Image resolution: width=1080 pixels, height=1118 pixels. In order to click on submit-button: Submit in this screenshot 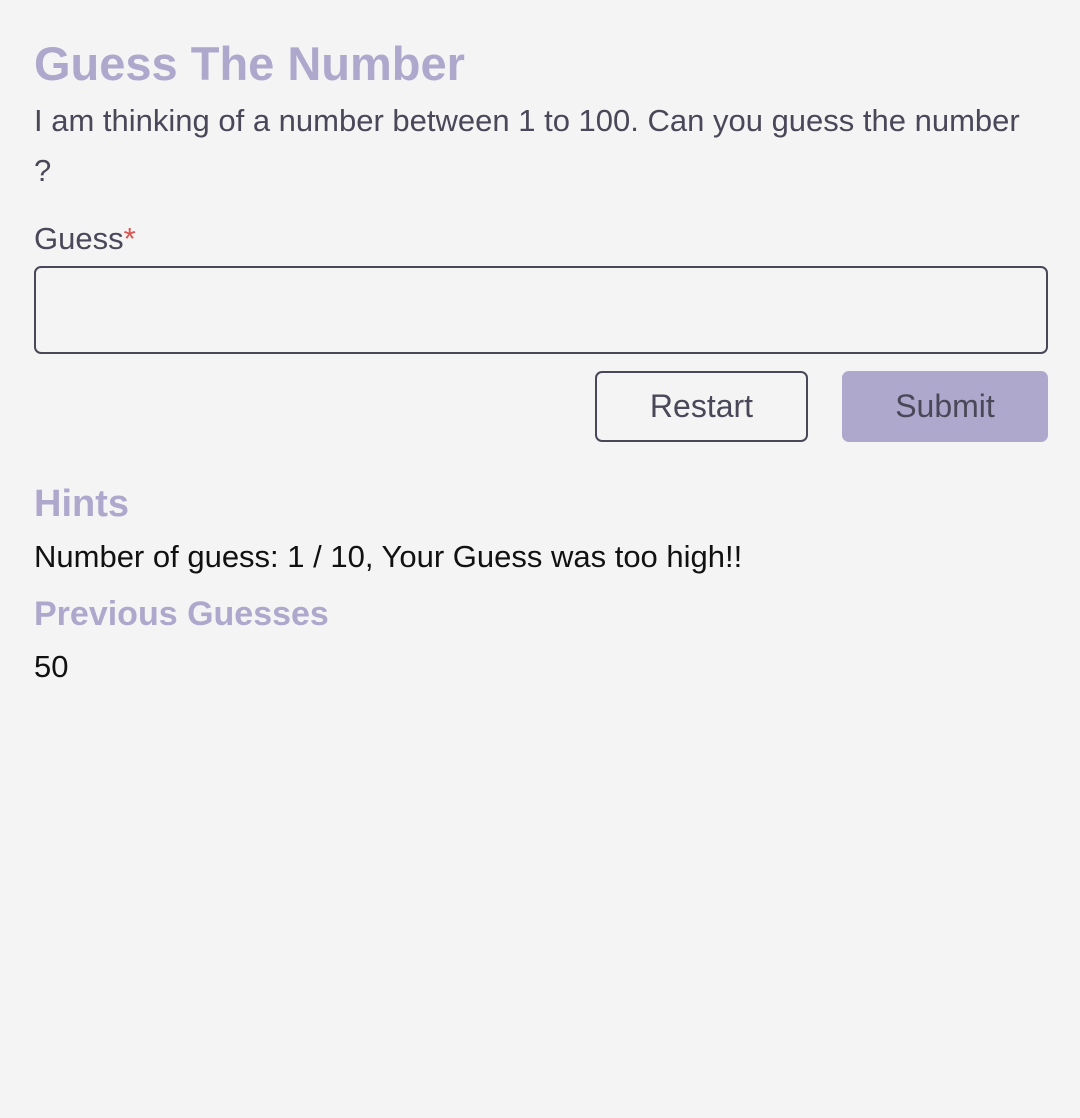, I will do `click(945, 406)`.